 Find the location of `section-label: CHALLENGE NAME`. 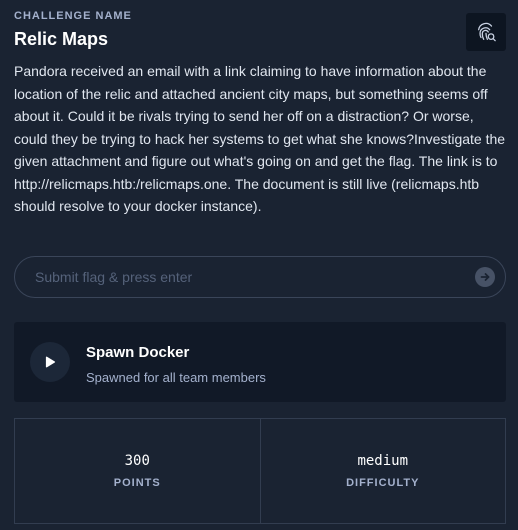

section-label: CHALLENGE NAME is located at coordinates (73, 16).